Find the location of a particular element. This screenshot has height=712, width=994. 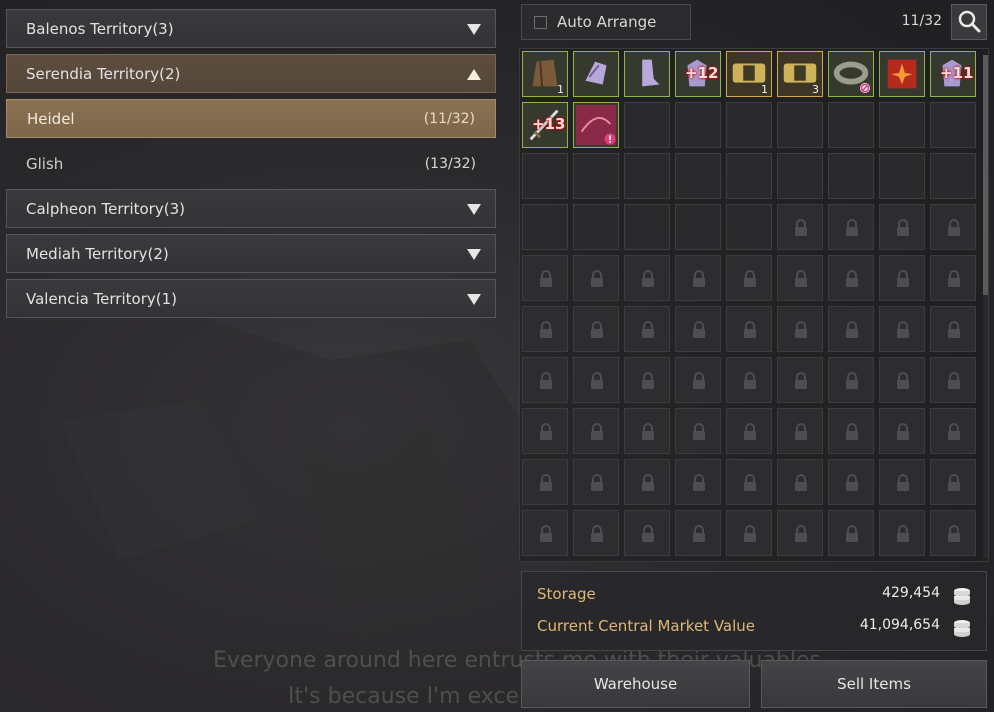

scrollbar-thumb is located at coordinates (985, 175).